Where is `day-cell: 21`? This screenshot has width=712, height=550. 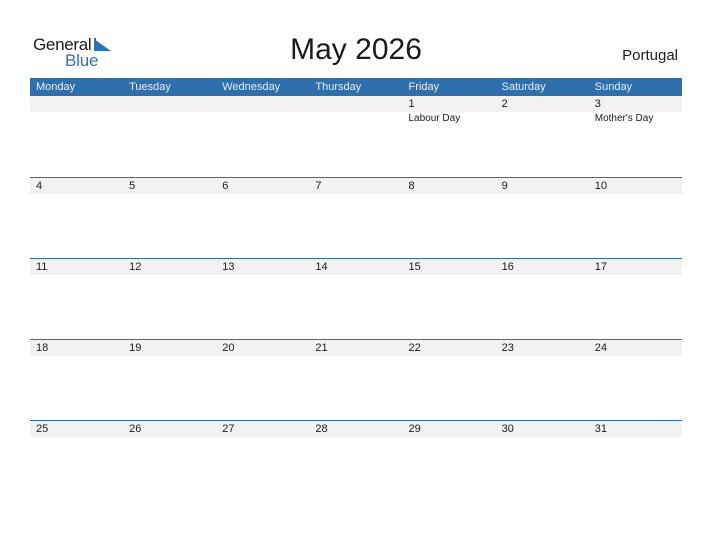 day-cell: 21 is located at coordinates (355, 348).